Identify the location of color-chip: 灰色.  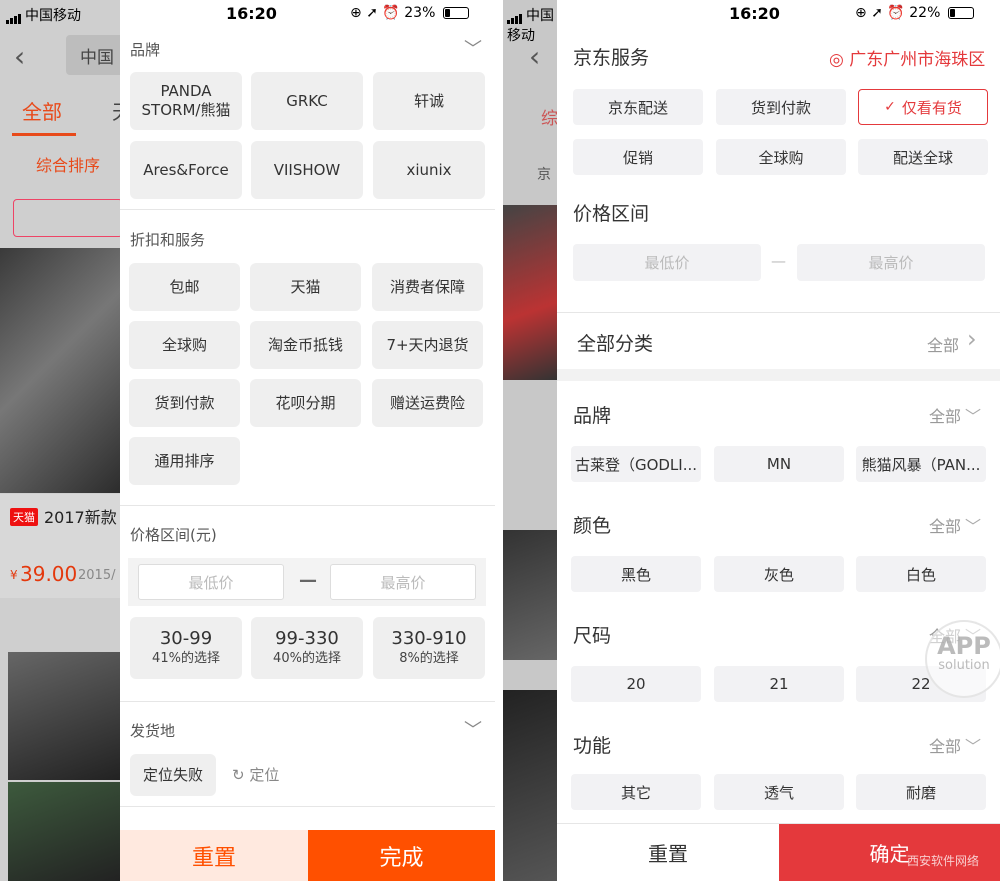
(779, 574).